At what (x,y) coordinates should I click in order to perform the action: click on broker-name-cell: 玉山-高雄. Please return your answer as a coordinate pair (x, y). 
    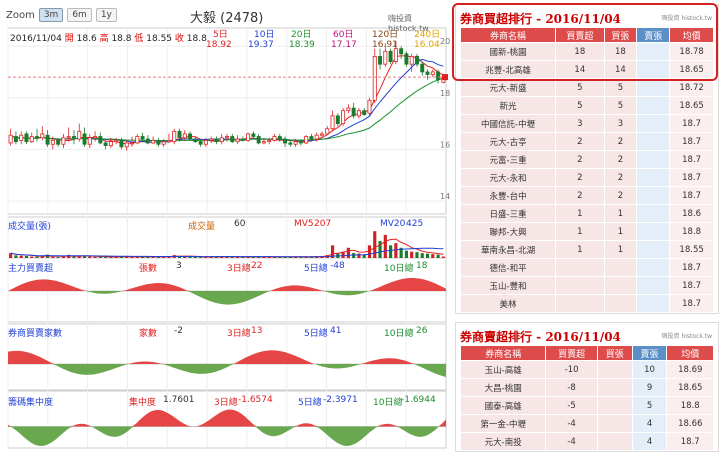
    Looking at the image, I should click on (503, 369).